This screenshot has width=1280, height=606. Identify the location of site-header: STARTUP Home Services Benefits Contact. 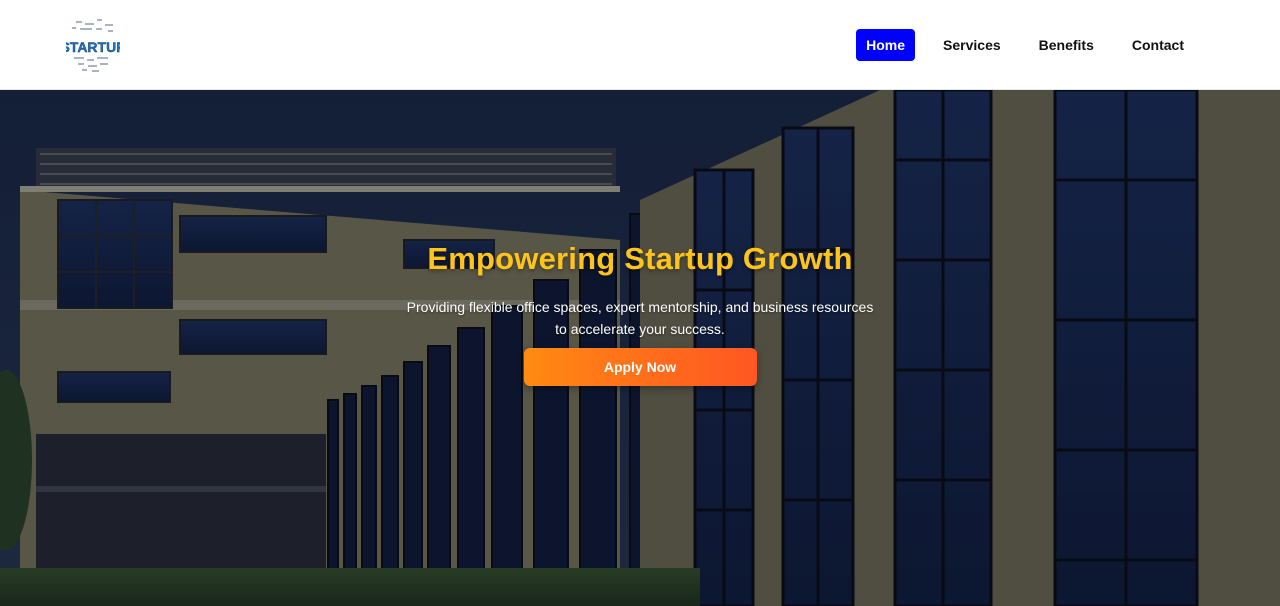
(640, 45).